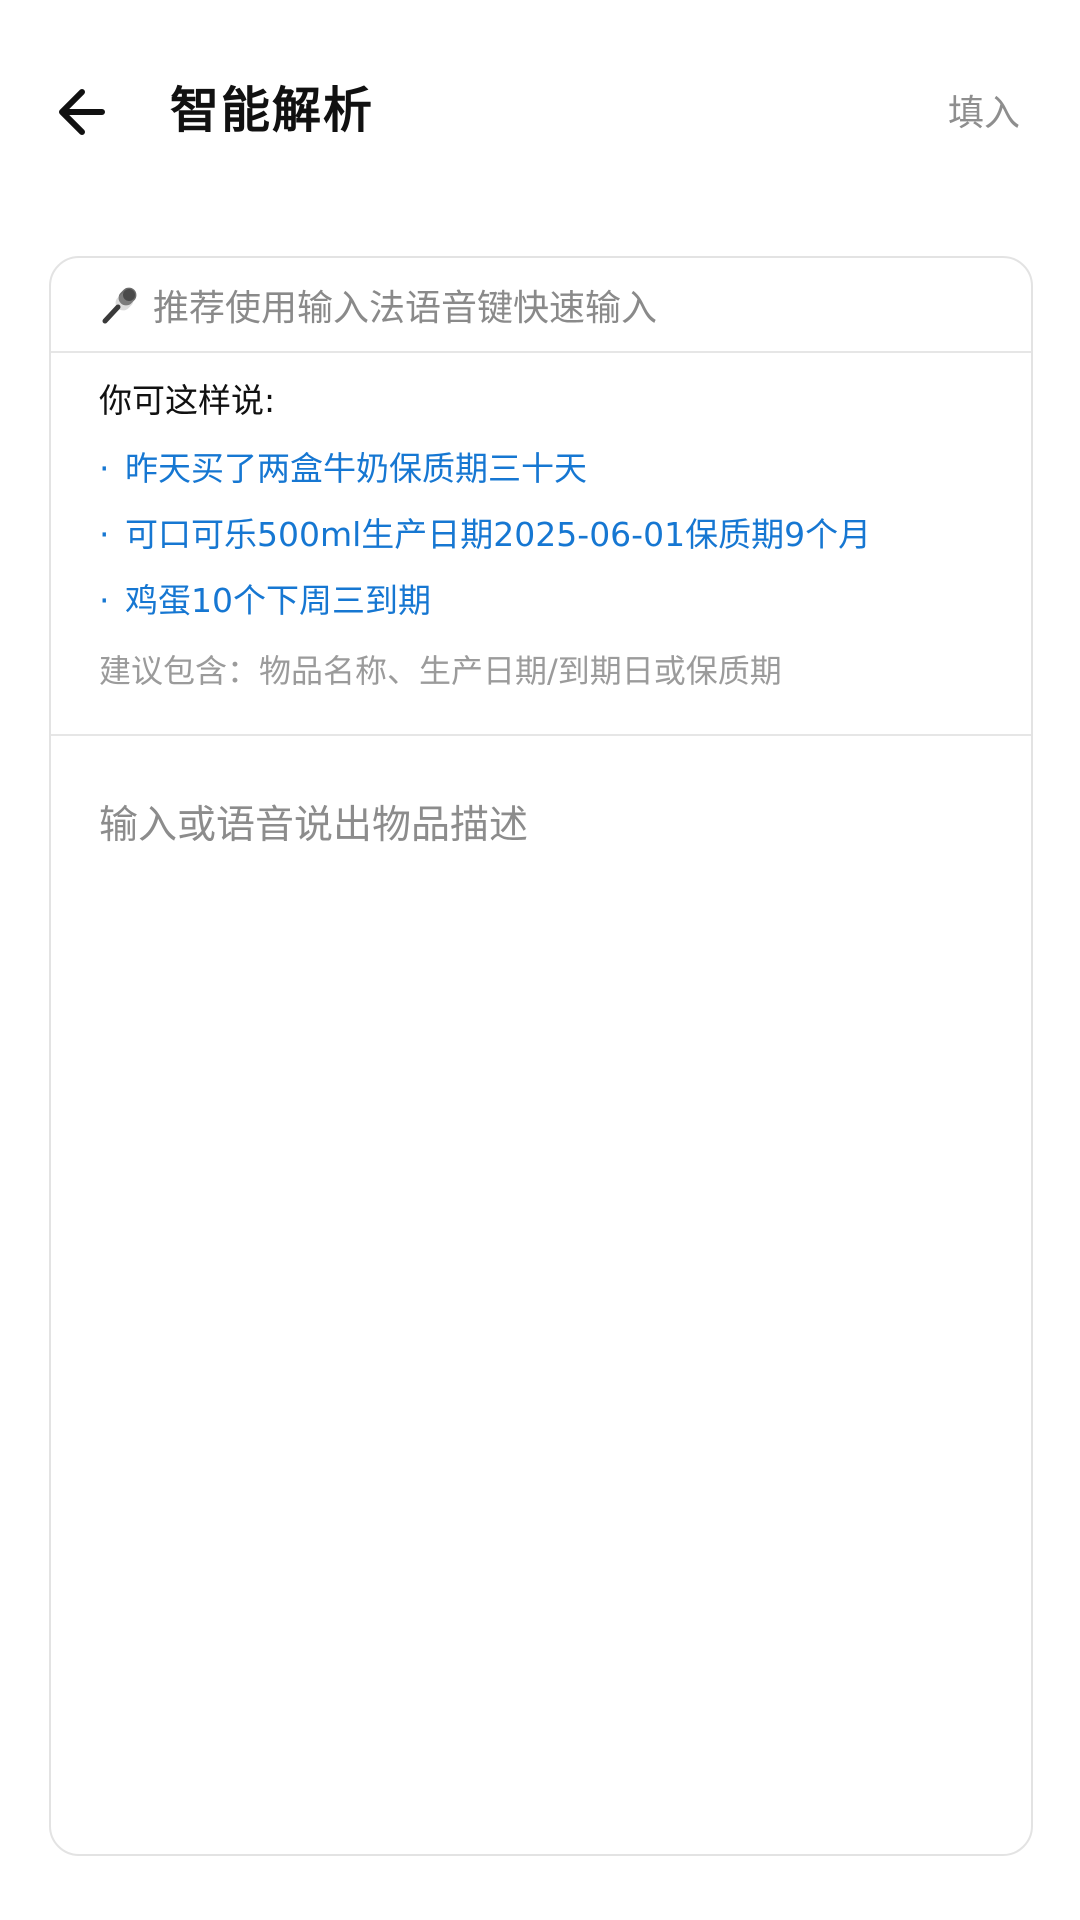 The height and width of the screenshot is (1920, 1080). I want to click on page-title: 智能解析, so click(272, 110).